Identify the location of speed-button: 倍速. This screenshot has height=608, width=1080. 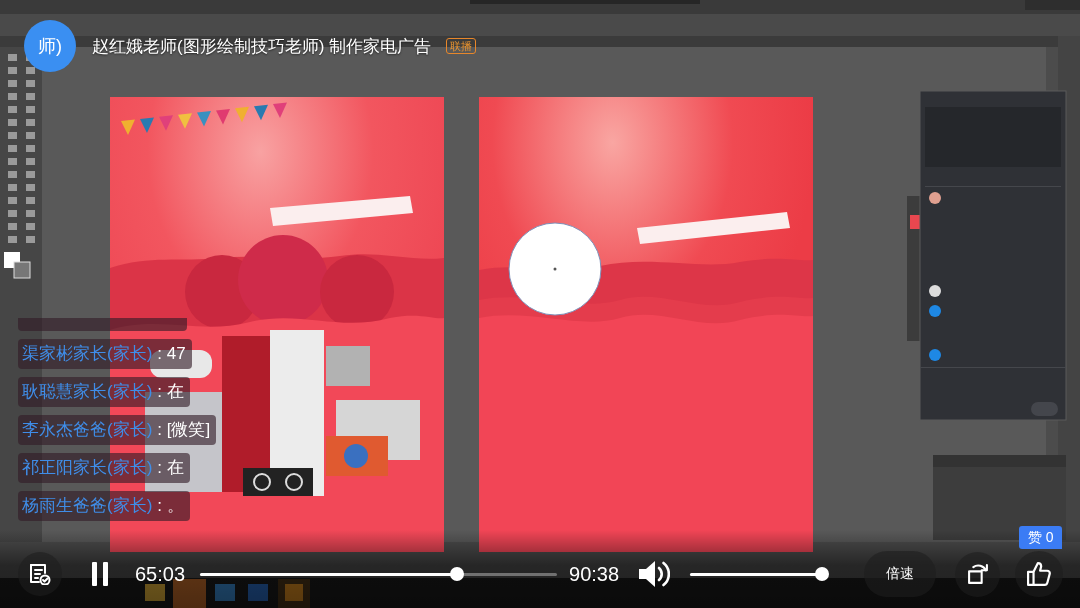
(900, 574).